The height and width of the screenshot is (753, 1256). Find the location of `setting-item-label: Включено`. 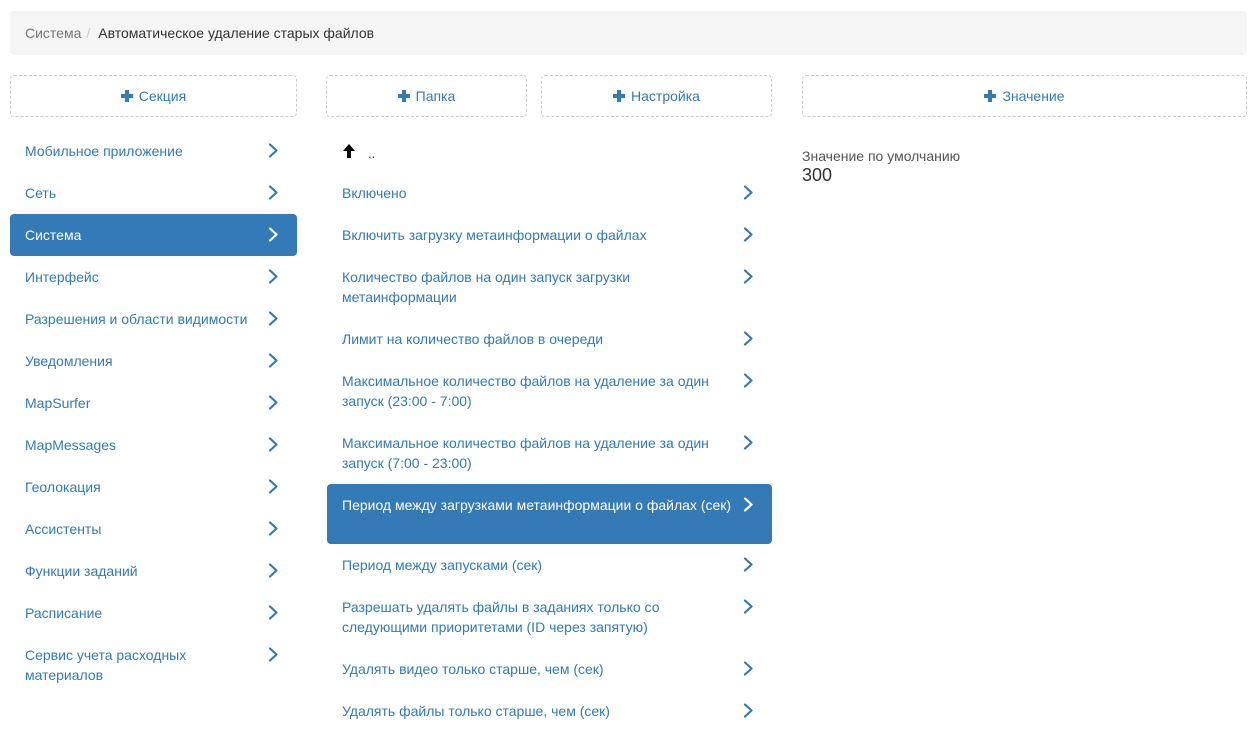

setting-item-label: Включено is located at coordinates (374, 193).